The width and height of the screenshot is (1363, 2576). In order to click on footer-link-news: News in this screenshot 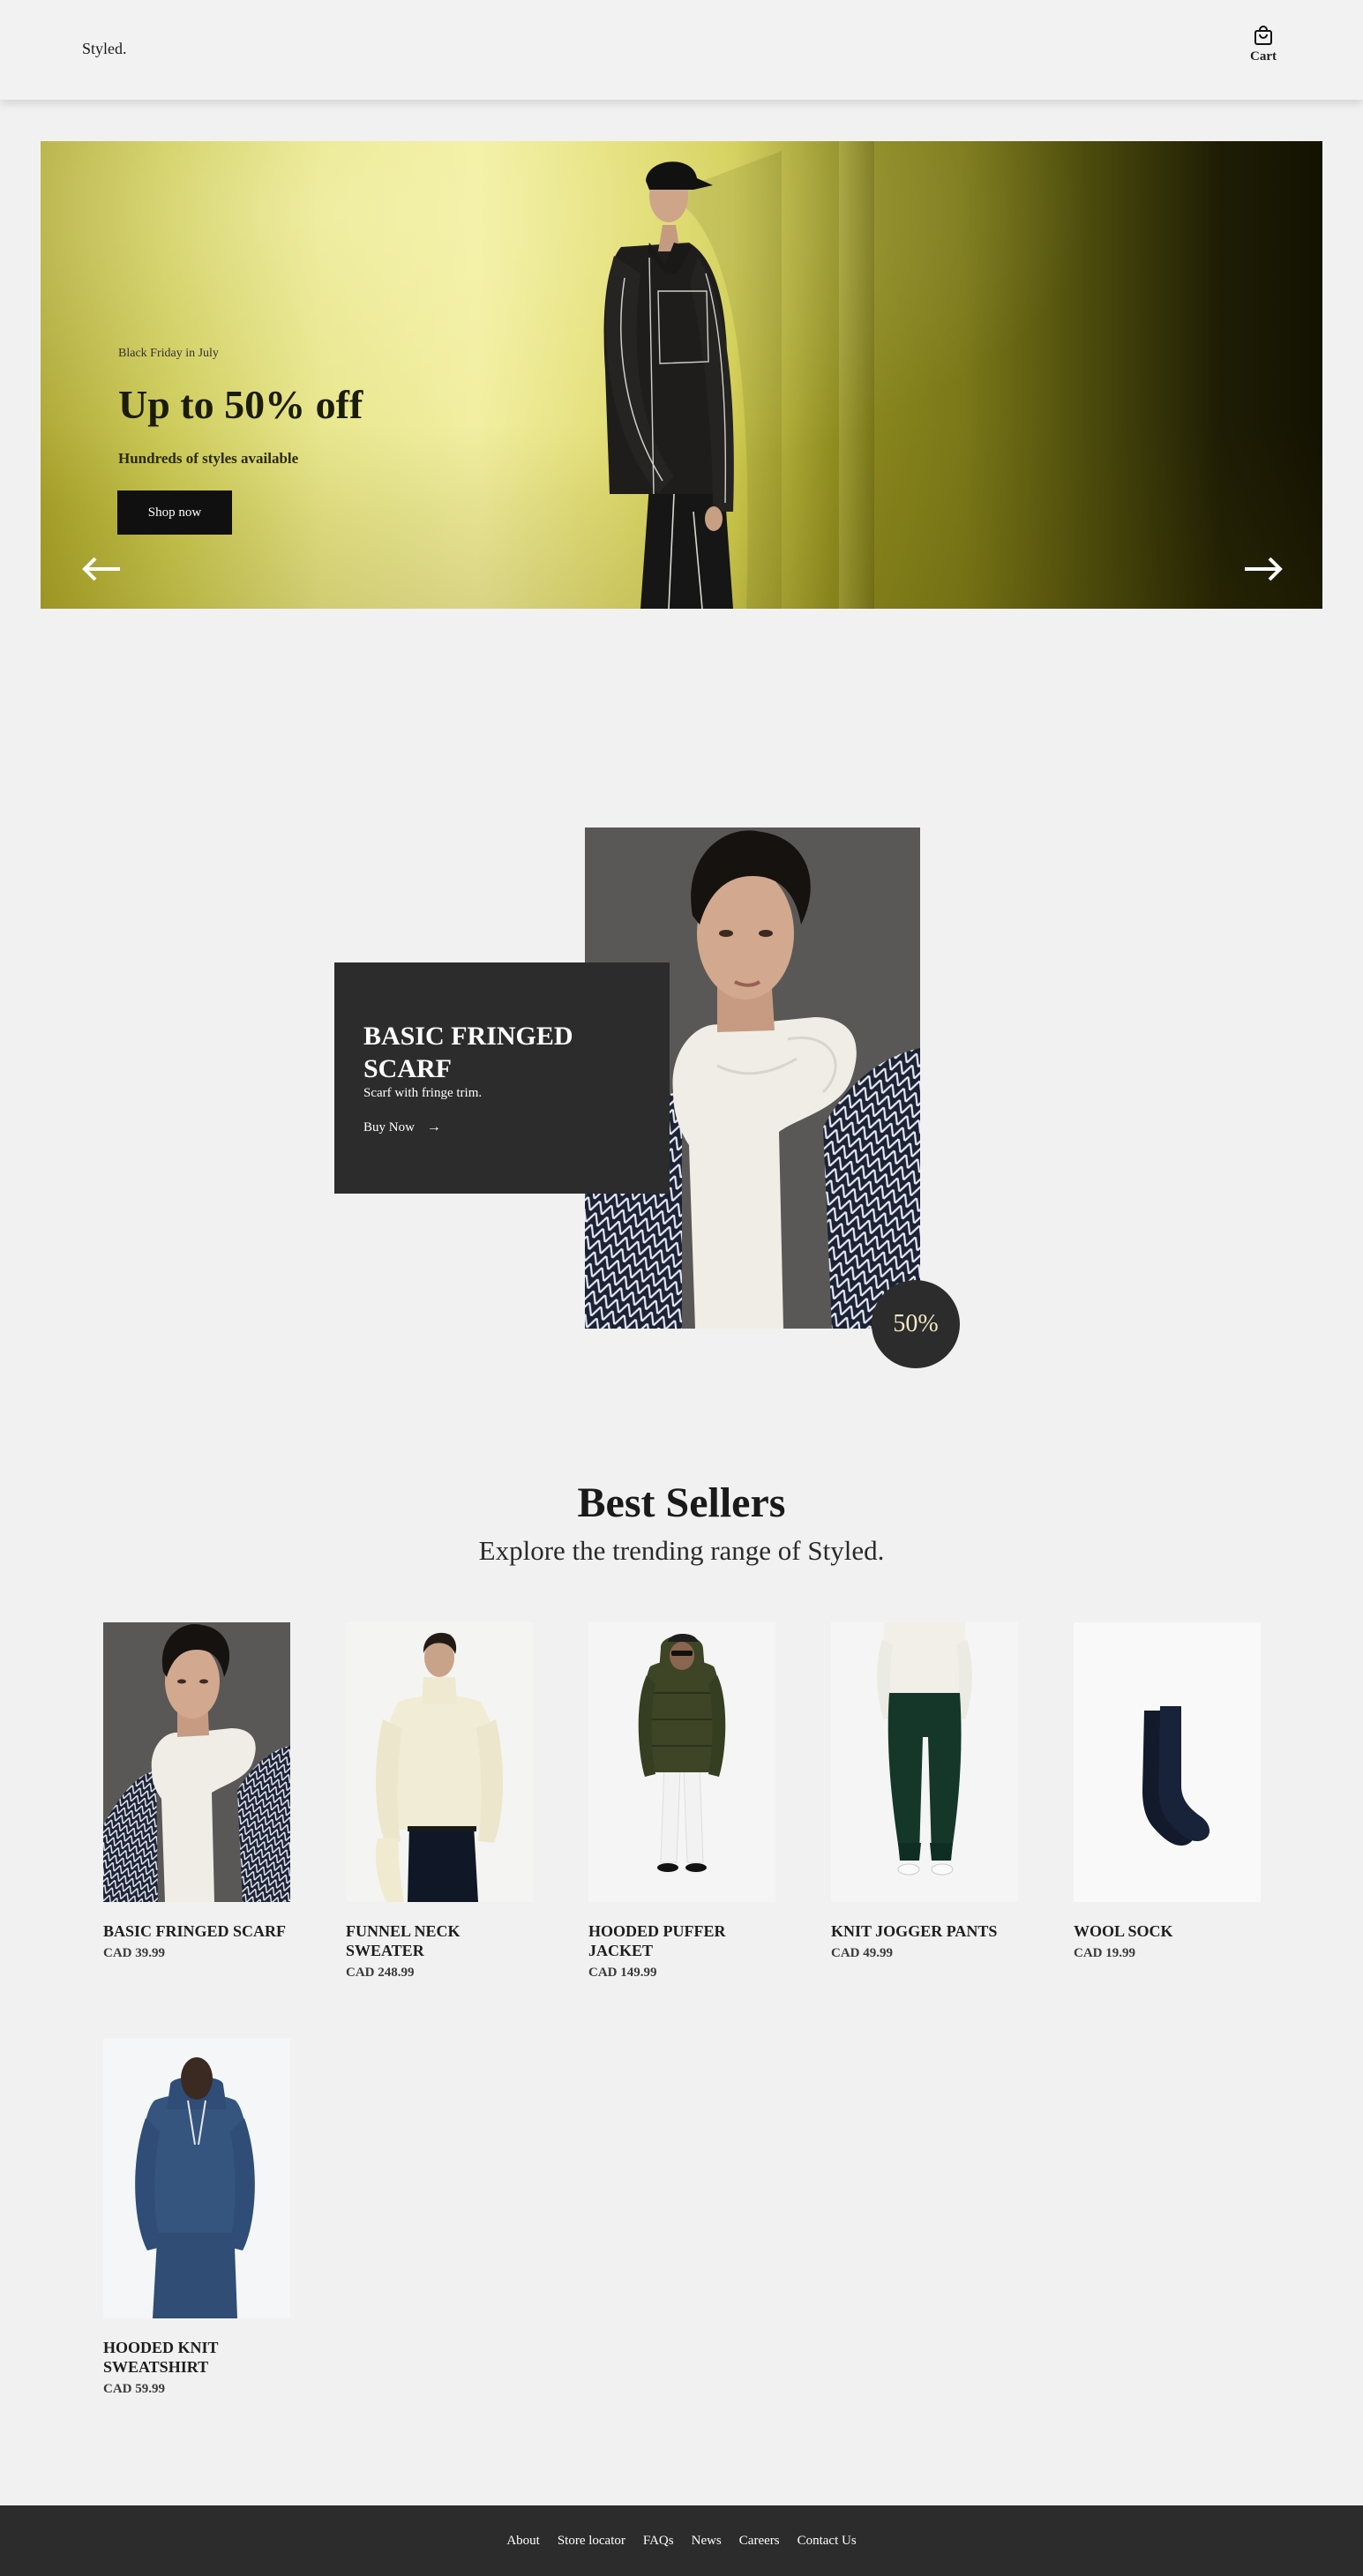, I will do `click(707, 2542)`.